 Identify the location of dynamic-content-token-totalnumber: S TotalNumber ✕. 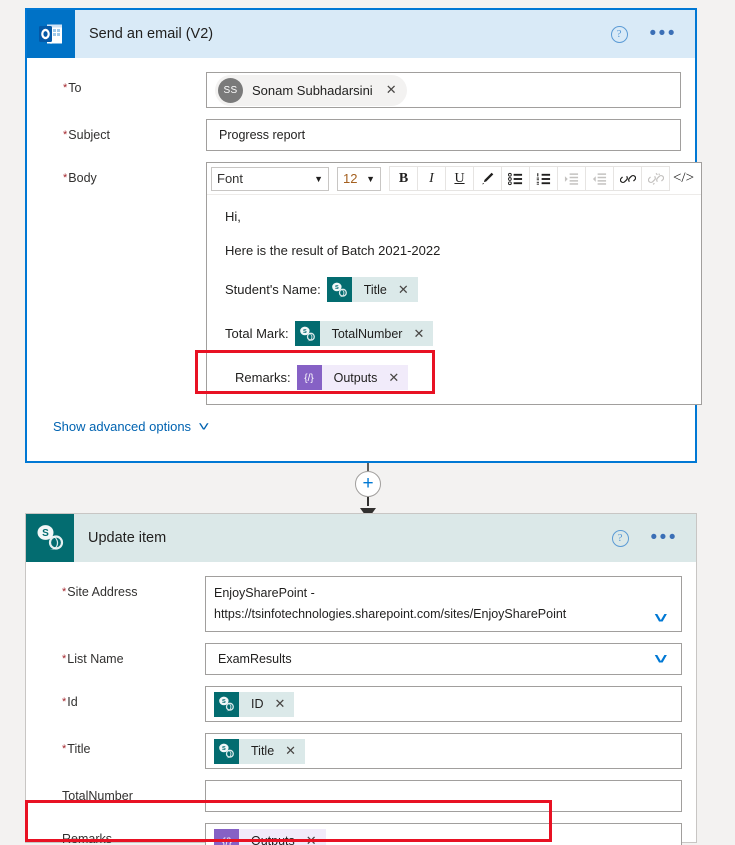
(364, 333).